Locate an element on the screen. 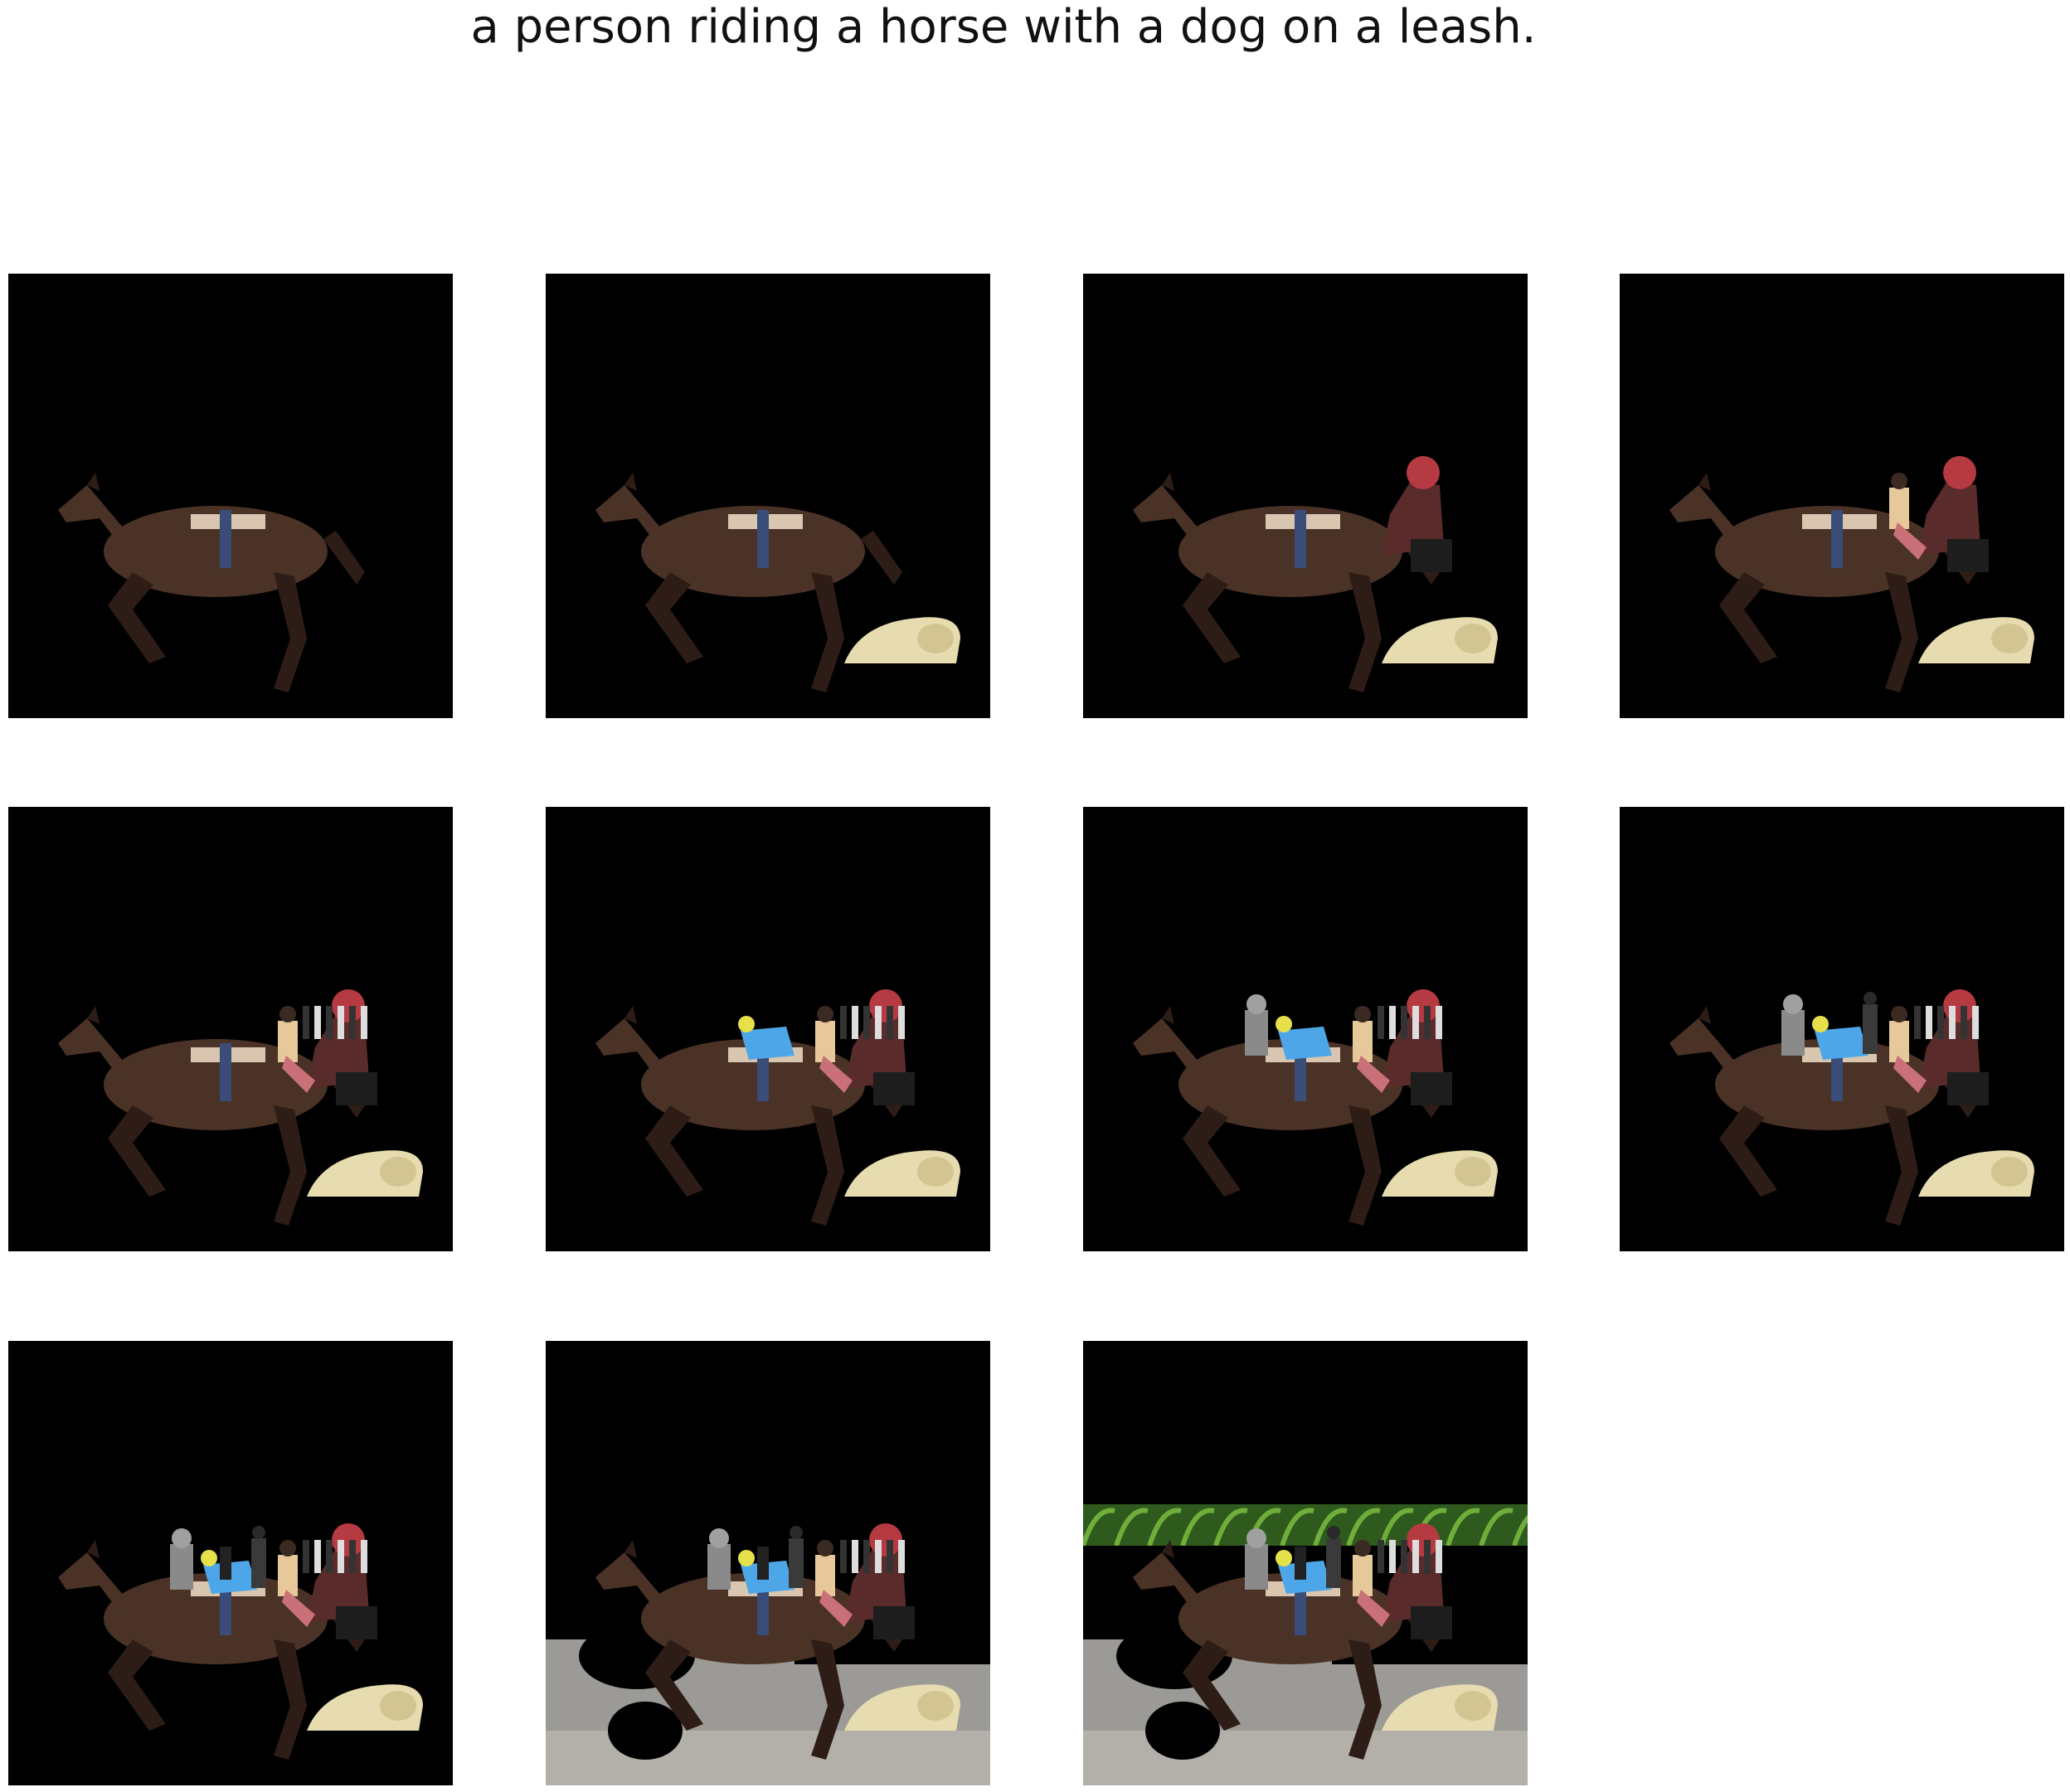 The width and height of the screenshot is (2070, 1792). horse-icon is located at coordinates (212, 582).